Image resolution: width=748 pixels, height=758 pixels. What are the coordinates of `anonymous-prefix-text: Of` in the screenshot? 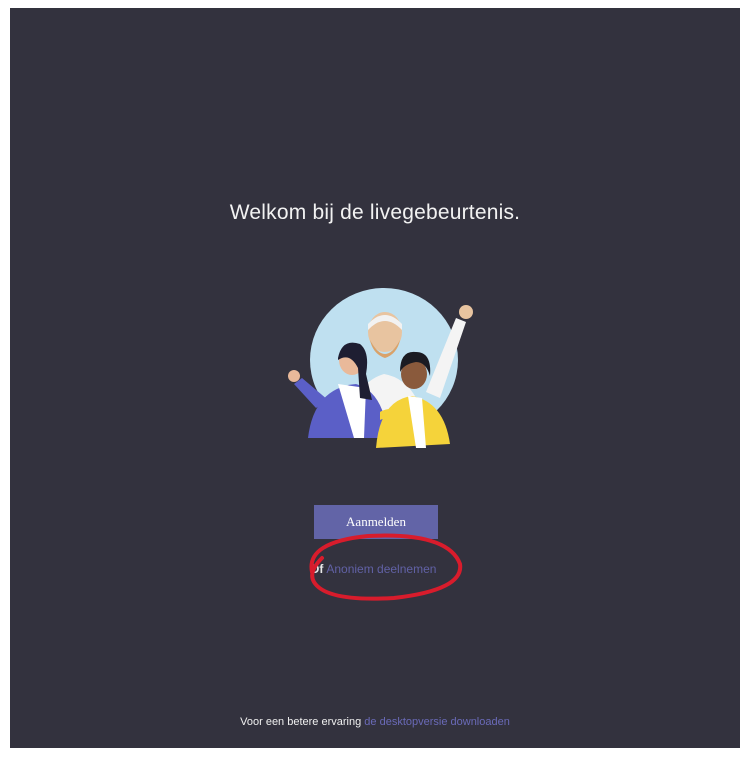 It's located at (317, 569).